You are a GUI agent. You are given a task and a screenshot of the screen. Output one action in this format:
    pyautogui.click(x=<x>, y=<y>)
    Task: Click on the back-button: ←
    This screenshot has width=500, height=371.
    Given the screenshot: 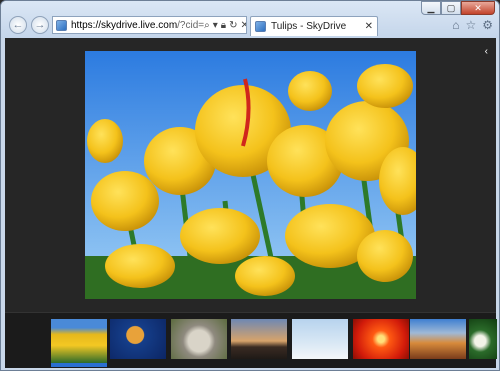 What is the action you would take?
    pyautogui.click(x=18, y=25)
    